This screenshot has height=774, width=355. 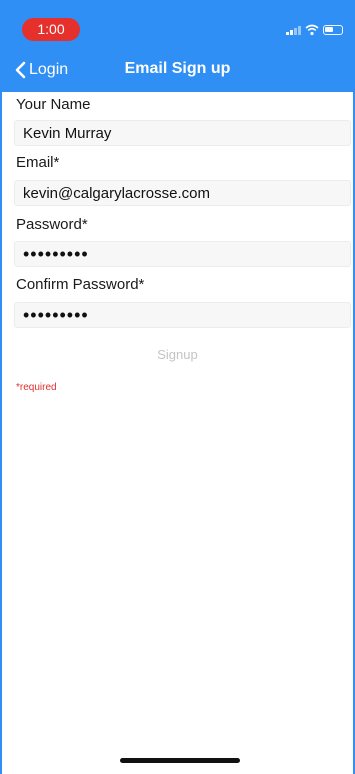 What do you see at coordinates (182, 254) in the screenshot?
I see `password-field` at bounding box center [182, 254].